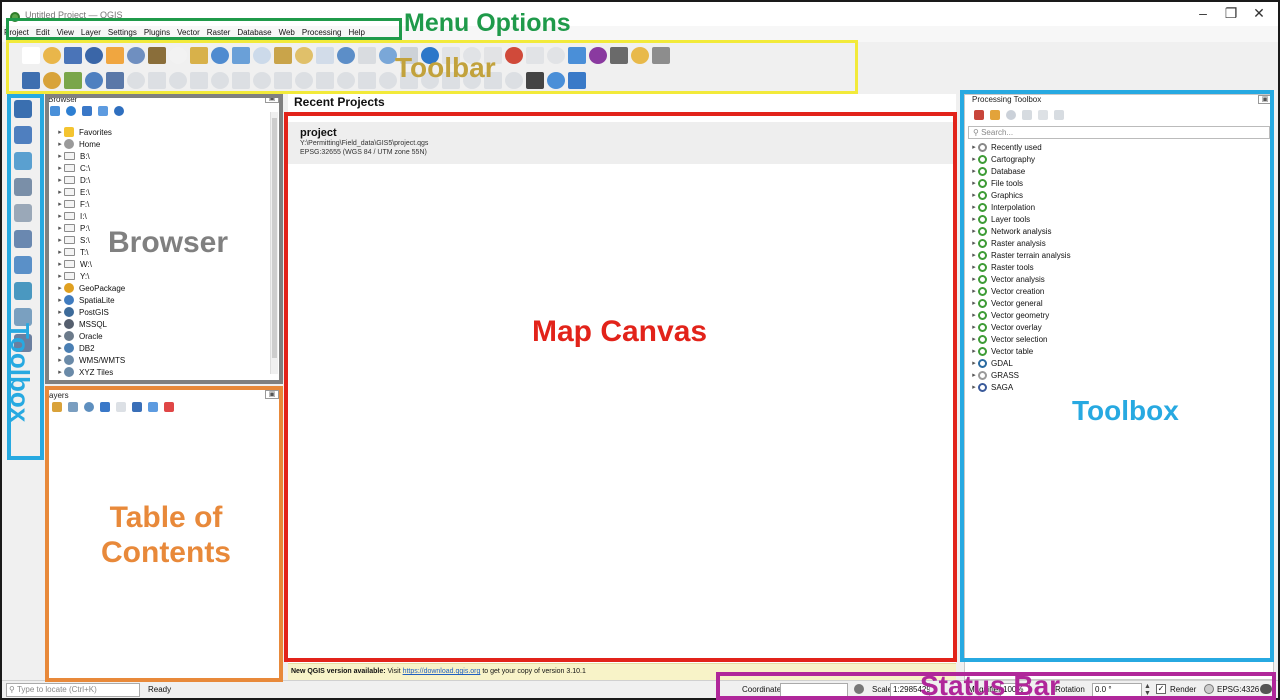  Describe the element at coordinates (274, 238) in the screenshot. I see `browser-scrollbar-thumb` at that location.